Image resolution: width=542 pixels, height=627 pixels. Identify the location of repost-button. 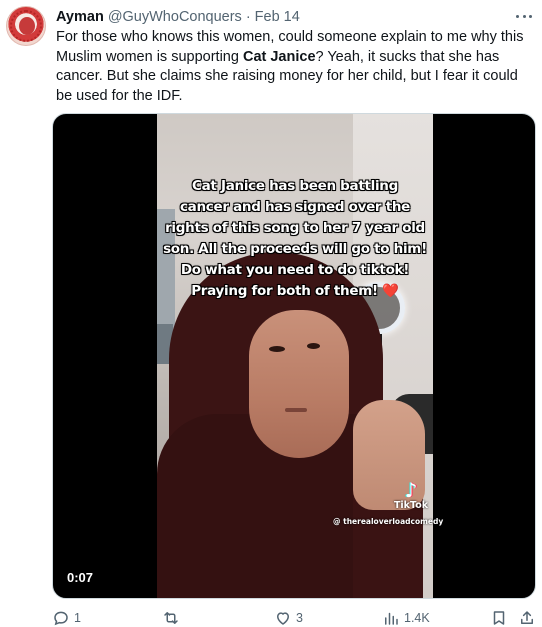
(173, 617).